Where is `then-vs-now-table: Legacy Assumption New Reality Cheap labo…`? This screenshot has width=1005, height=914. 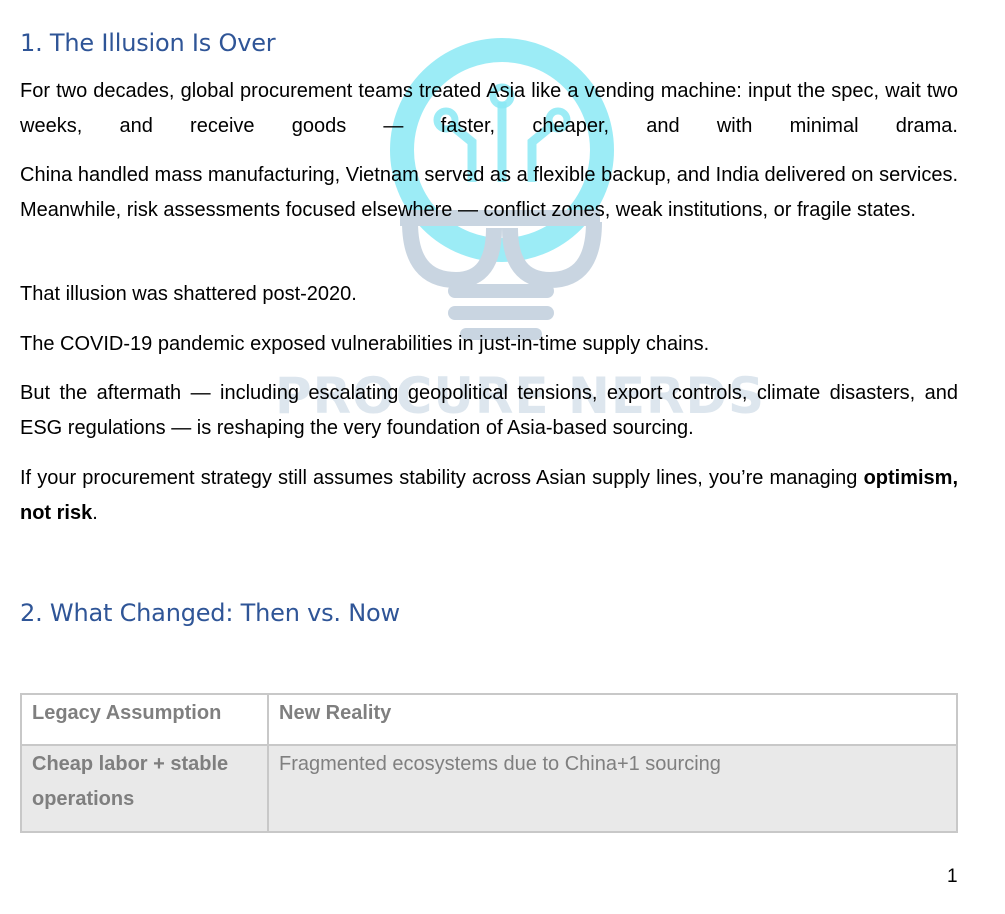
then-vs-now-table: Legacy Assumption New Reality Cheap labo… is located at coordinates (489, 763).